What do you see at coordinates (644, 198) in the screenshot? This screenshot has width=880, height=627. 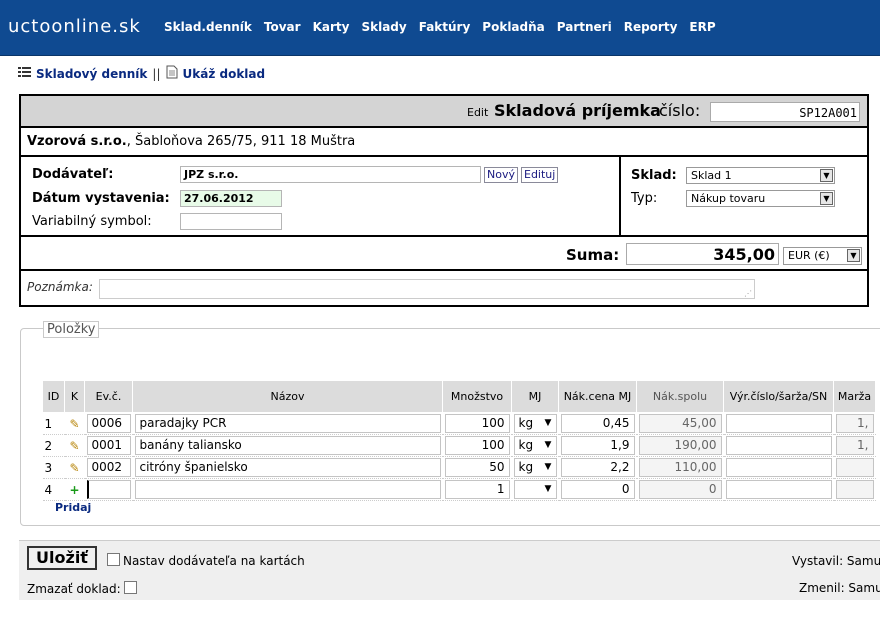 I see `type-label: Typ:` at bounding box center [644, 198].